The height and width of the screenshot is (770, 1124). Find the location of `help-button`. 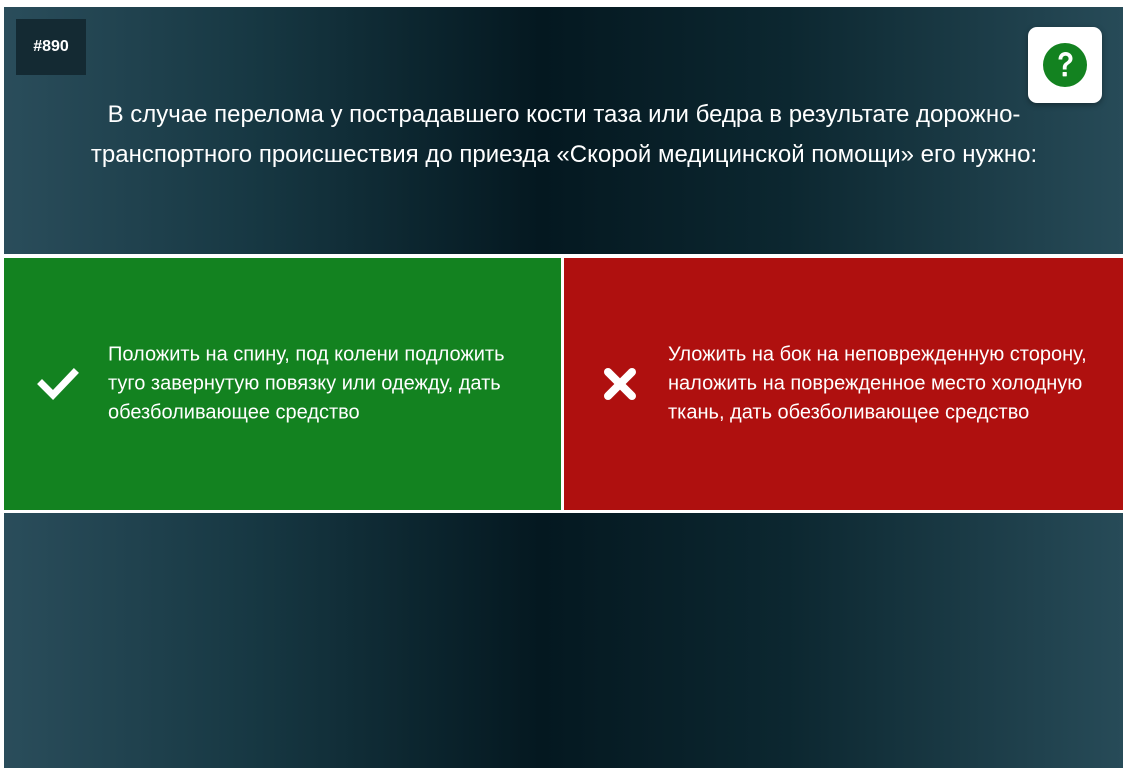

help-button is located at coordinates (1065, 65).